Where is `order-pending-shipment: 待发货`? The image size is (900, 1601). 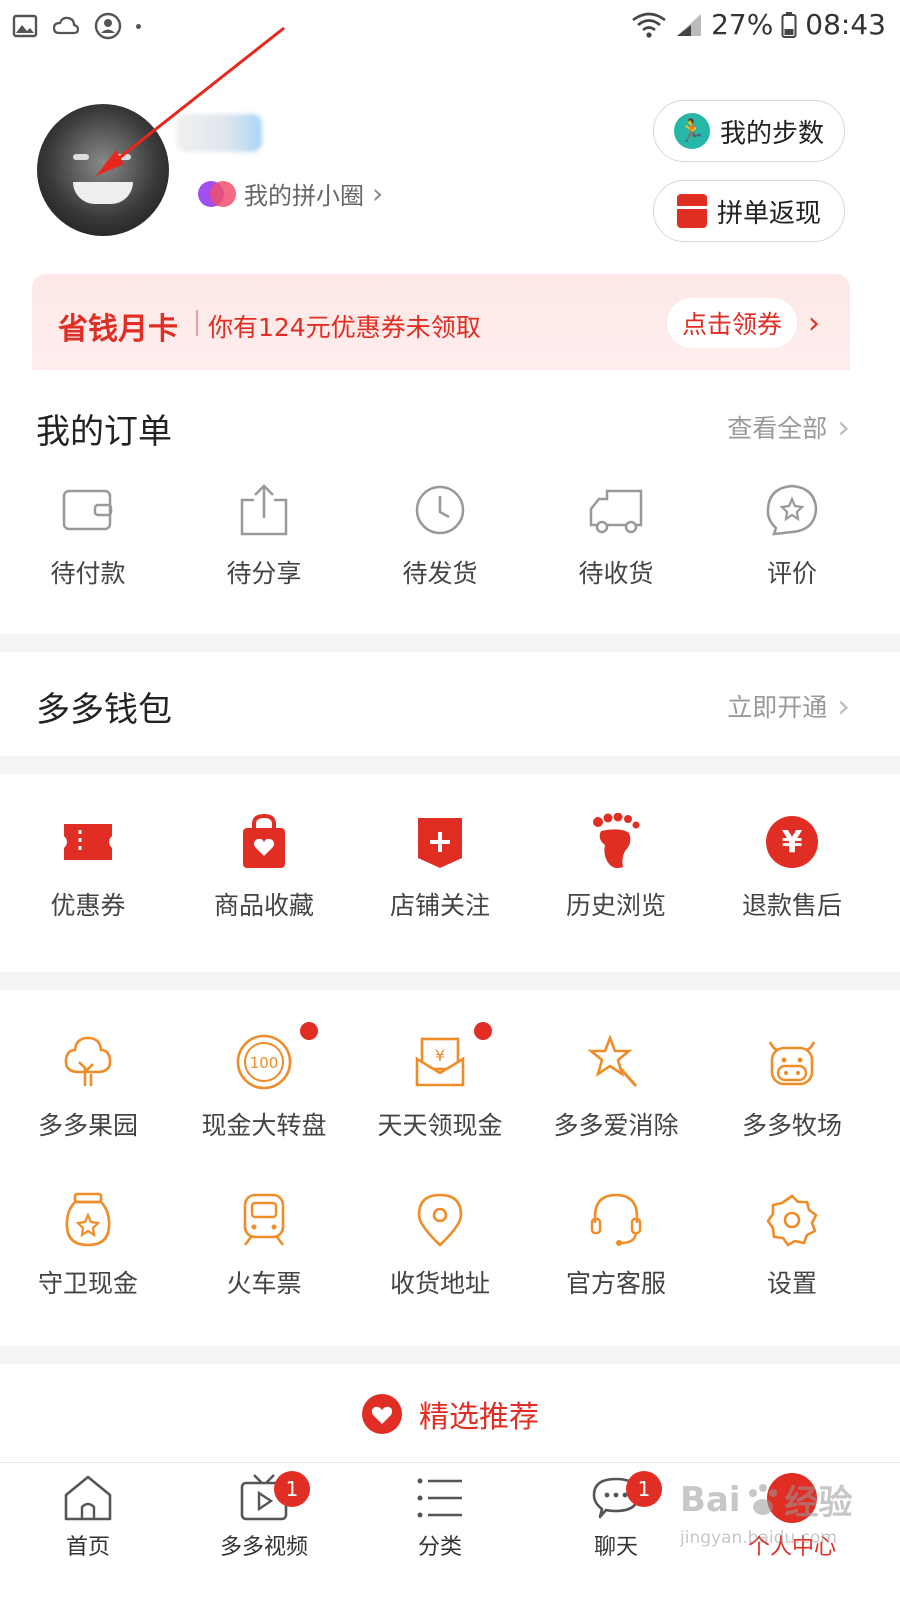 order-pending-shipment: 待发货 is located at coordinates (440, 534).